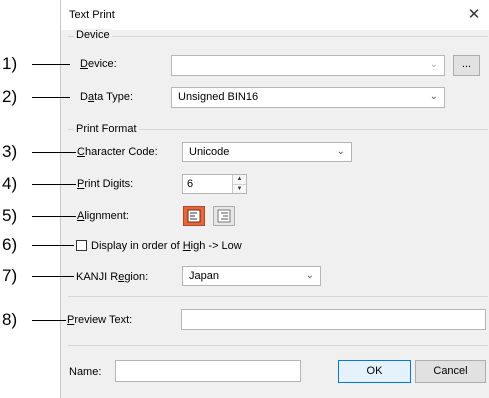 Image resolution: width=489 pixels, height=398 pixels. Describe the element at coordinates (10, 151) in the screenshot. I see `callout-3: 3)` at that location.